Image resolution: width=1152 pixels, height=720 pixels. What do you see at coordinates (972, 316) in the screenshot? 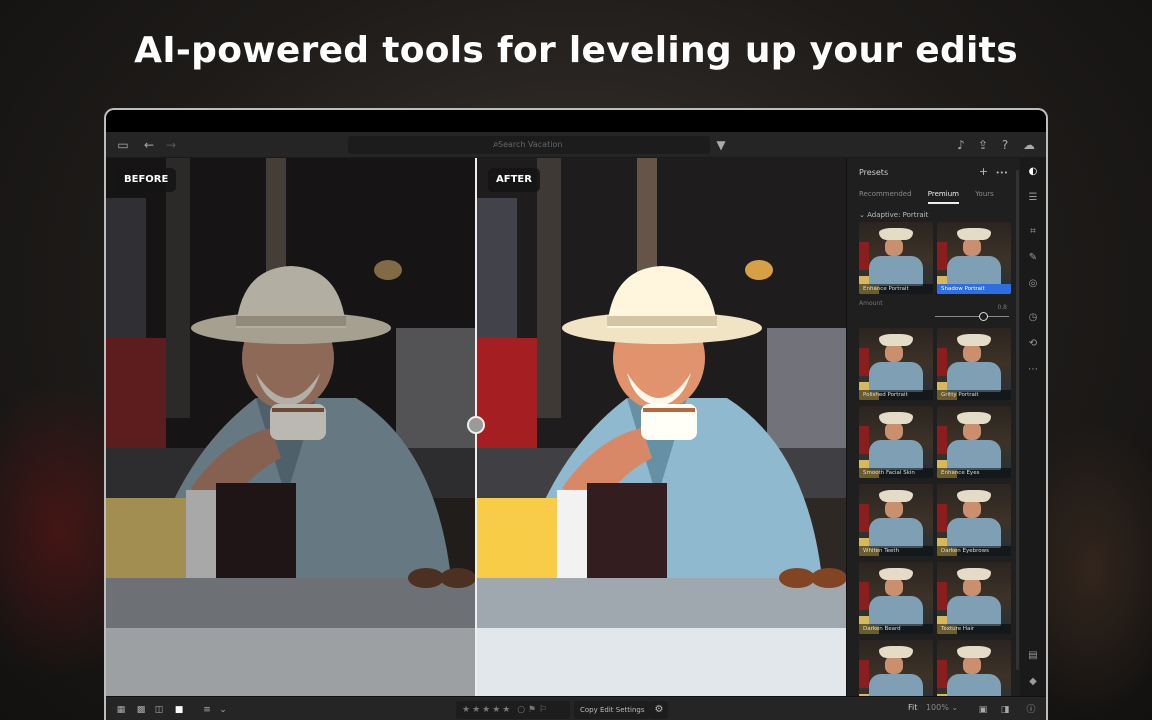
I see `amount-track` at bounding box center [972, 316].